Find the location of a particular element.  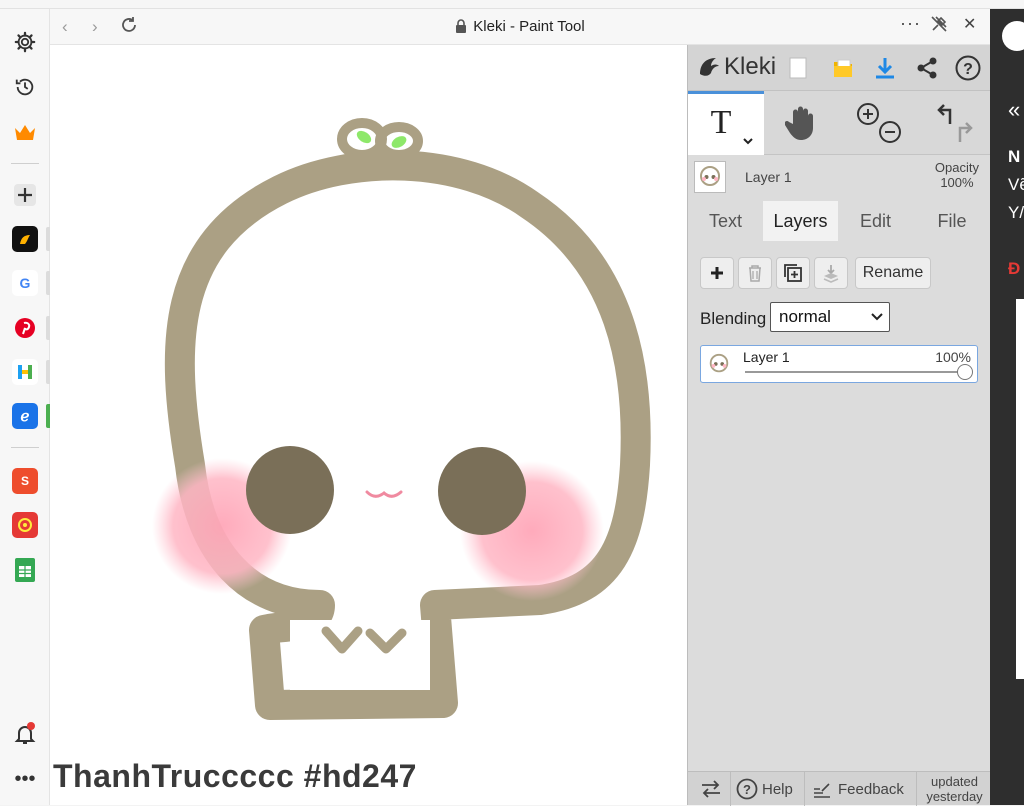

settings-gear-icon is located at coordinates (25, 42).